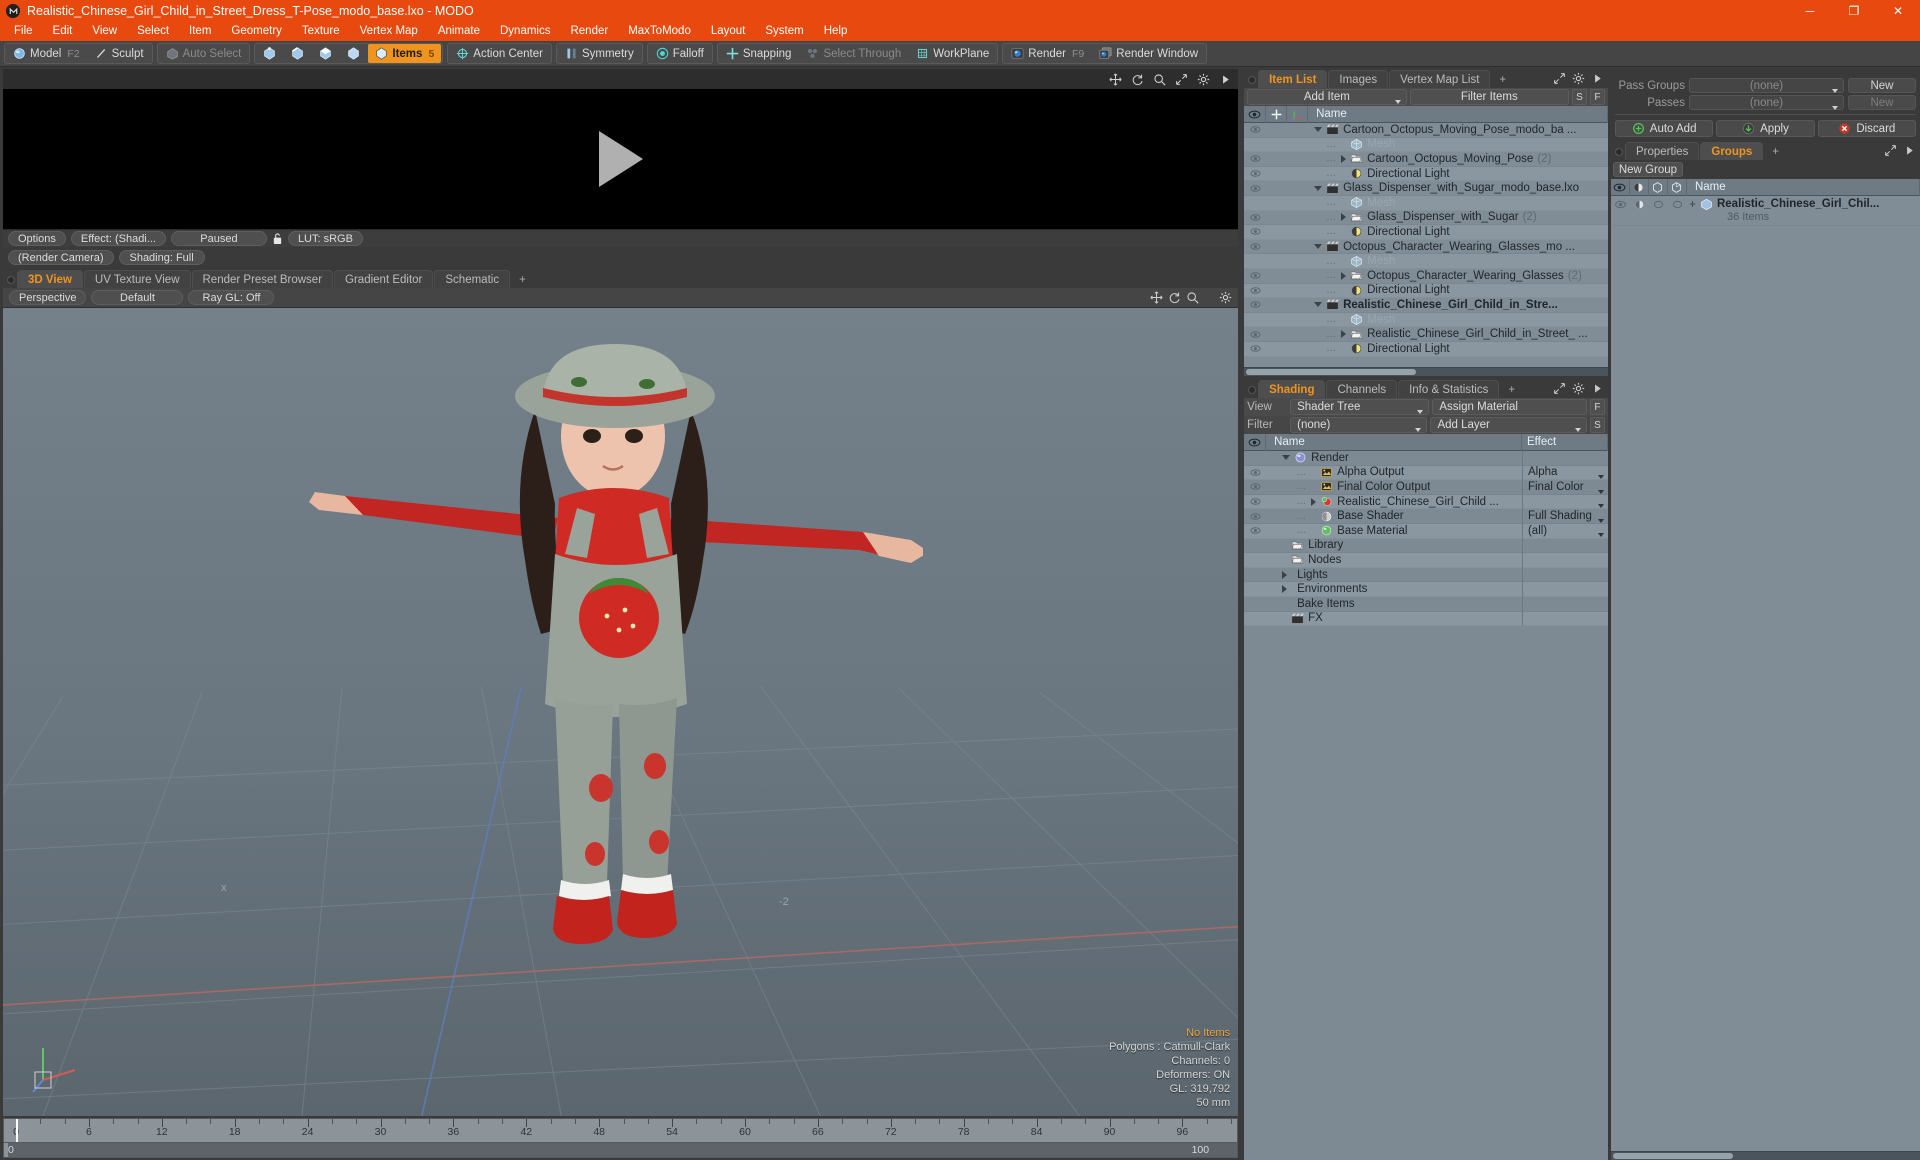 This screenshot has height=1160, width=1920. What do you see at coordinates (325, 53) in the screenshot?
I see `polygons-mode-button` at bounding box center [325, 53].